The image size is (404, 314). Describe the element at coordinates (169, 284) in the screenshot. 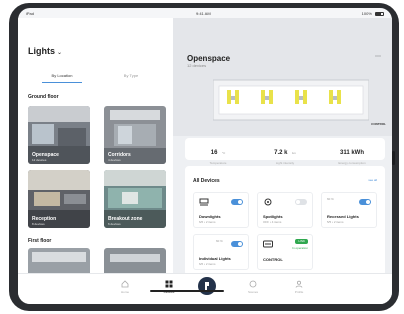

I see `grid-icon` at that location.